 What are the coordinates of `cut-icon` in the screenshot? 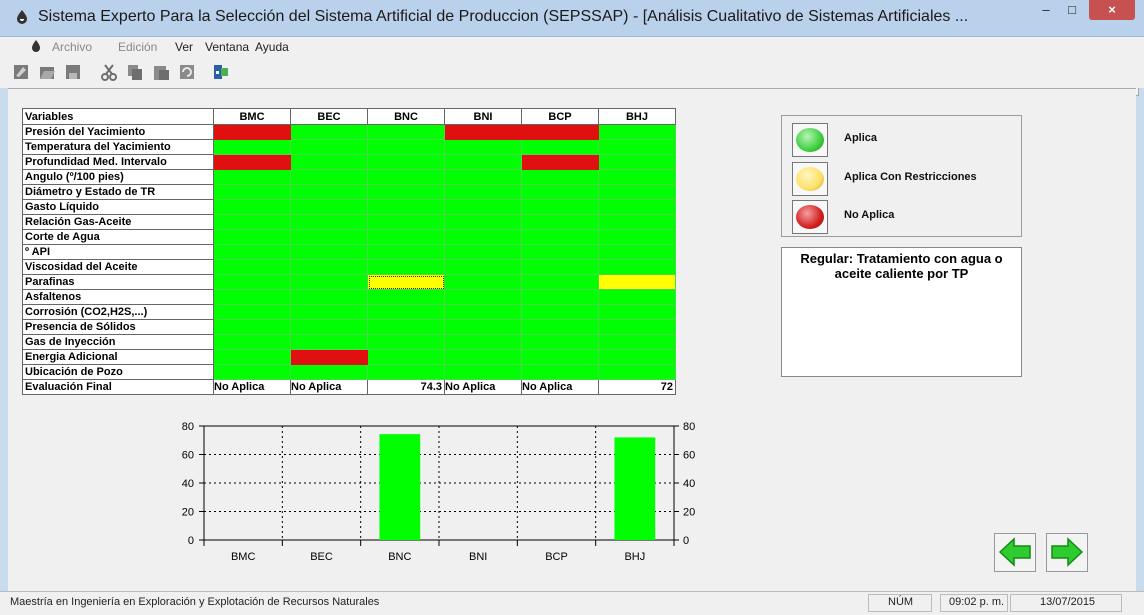 It's located at (109, 72).